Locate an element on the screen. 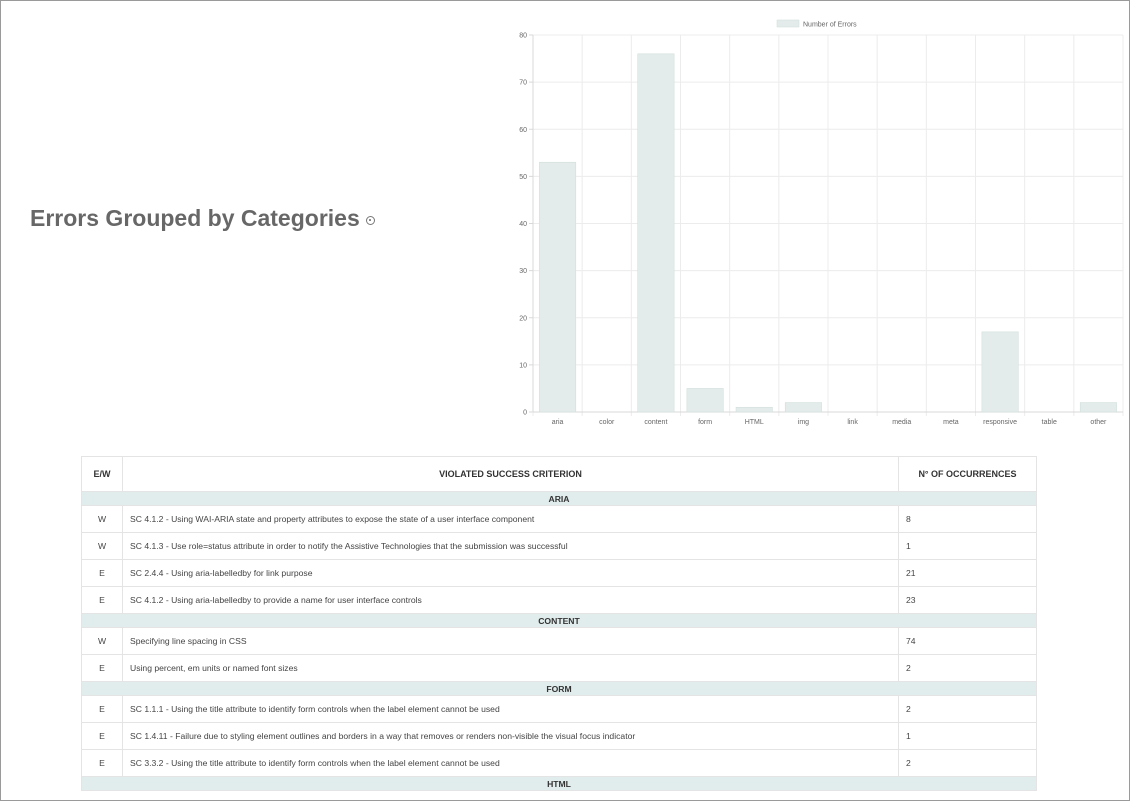 The width and height of the screenshot is (1130, 801). header-occurrences: N° OF OCCURRENCES is located at coordinates (967, 474).